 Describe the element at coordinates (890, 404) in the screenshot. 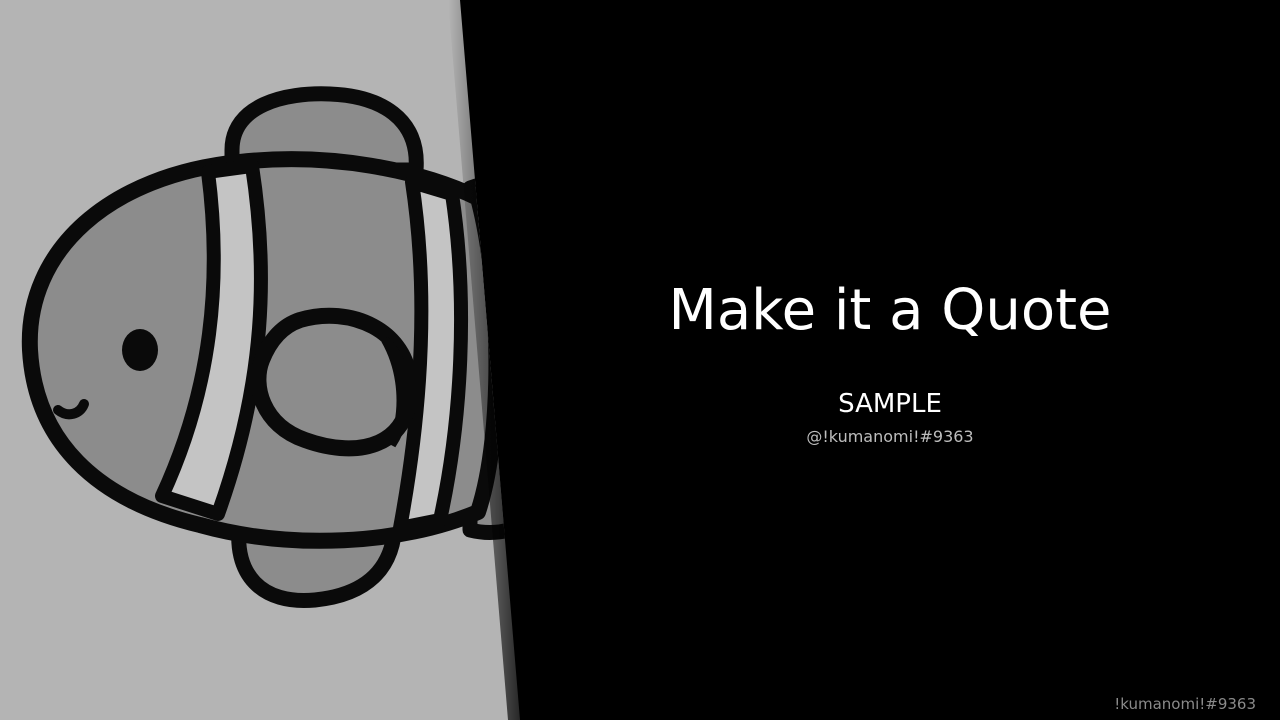

I see `author-name: SAMPLE` at that location.